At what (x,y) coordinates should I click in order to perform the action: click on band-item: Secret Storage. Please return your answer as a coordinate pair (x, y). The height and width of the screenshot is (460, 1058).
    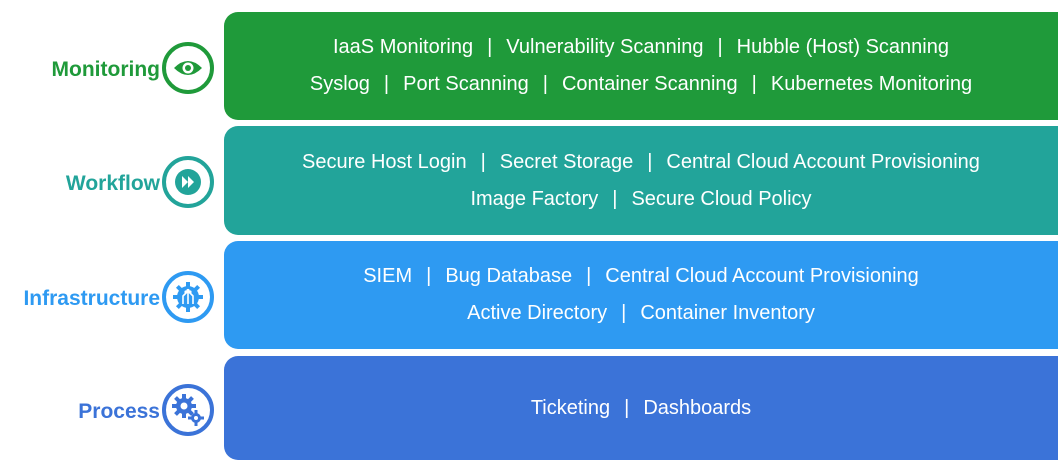
    Looking at the image, I should click on (566, 161).